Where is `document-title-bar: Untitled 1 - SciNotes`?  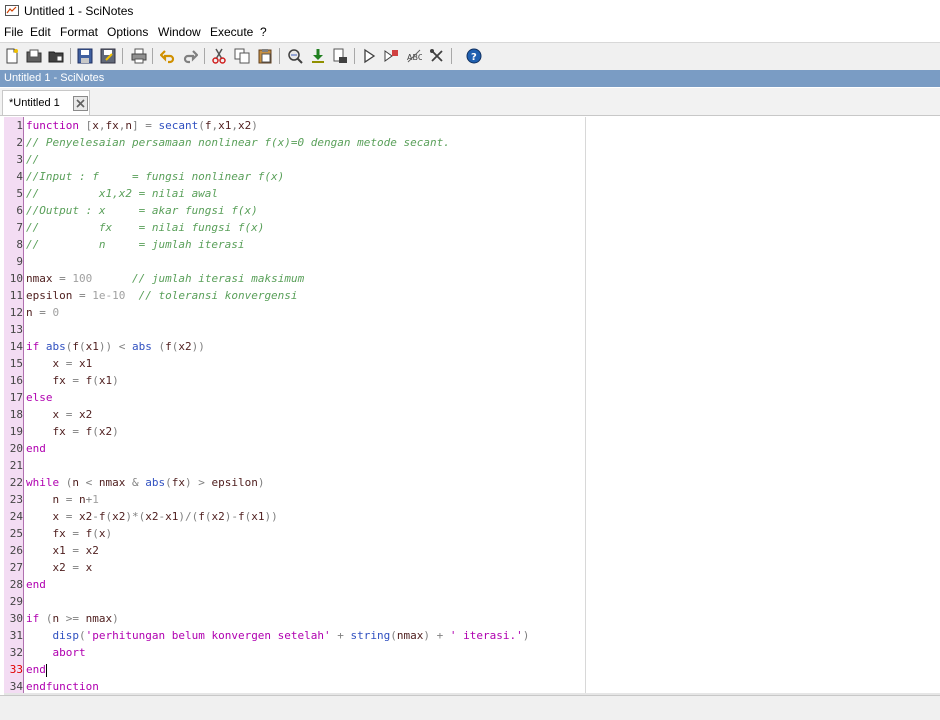 document-title-bar: Untitled 1 - SciNotes is located at coordinates (470, 78).